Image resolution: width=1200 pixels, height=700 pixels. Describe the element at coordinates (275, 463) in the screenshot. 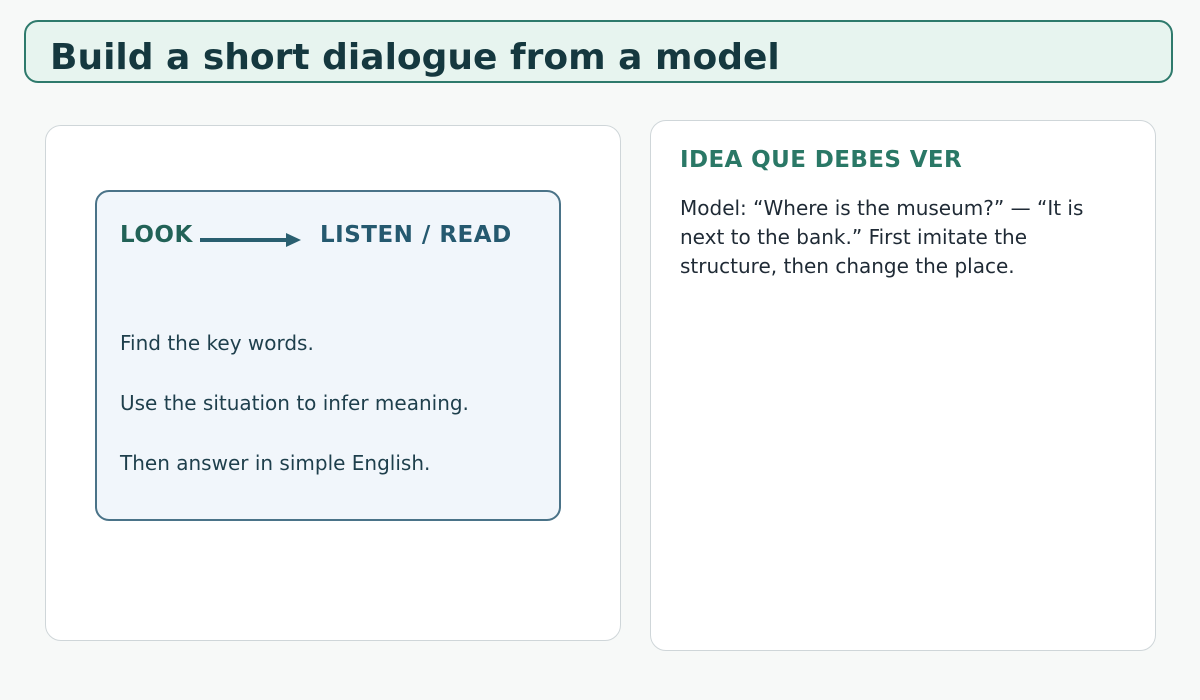

I see `step-answer-simply: Then answer in simple English.` at that location.